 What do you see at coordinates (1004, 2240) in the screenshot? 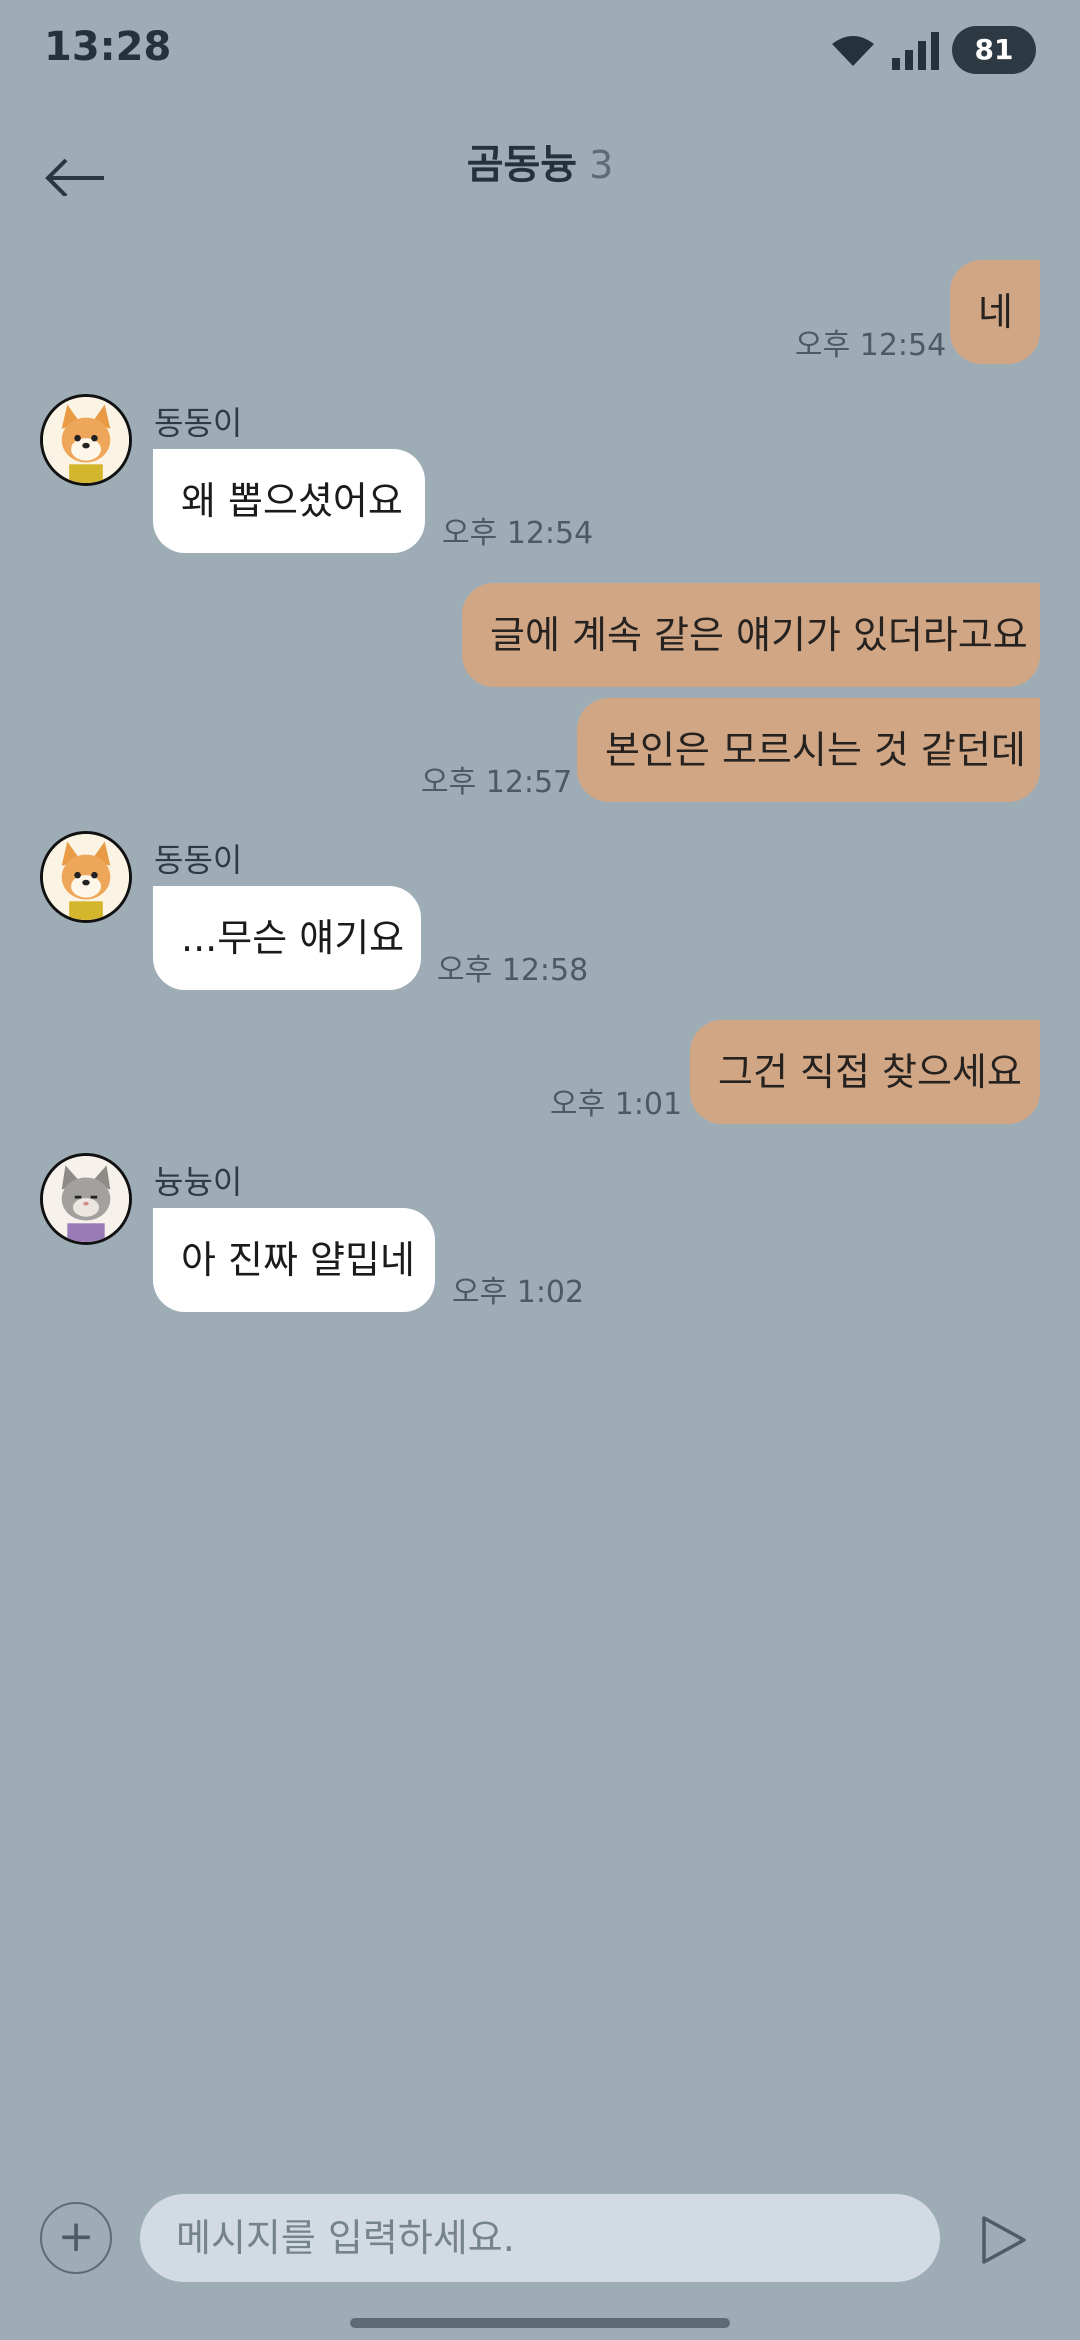
I see `send-icon` at bounding box center [1004, 2240].